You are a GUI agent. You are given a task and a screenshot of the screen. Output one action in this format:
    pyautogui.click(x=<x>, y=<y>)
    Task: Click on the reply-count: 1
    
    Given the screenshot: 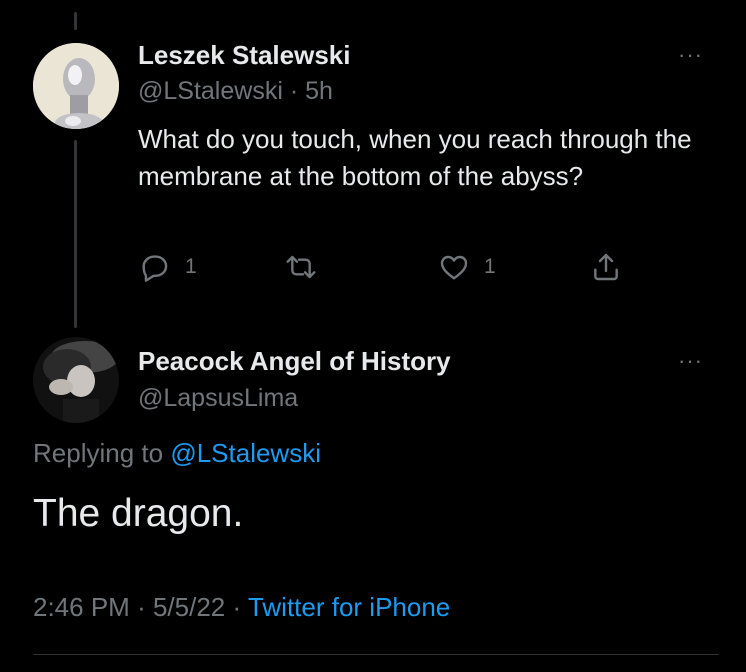 What is the action you would take?
    pyautogui.click(x=191, y=266)
    